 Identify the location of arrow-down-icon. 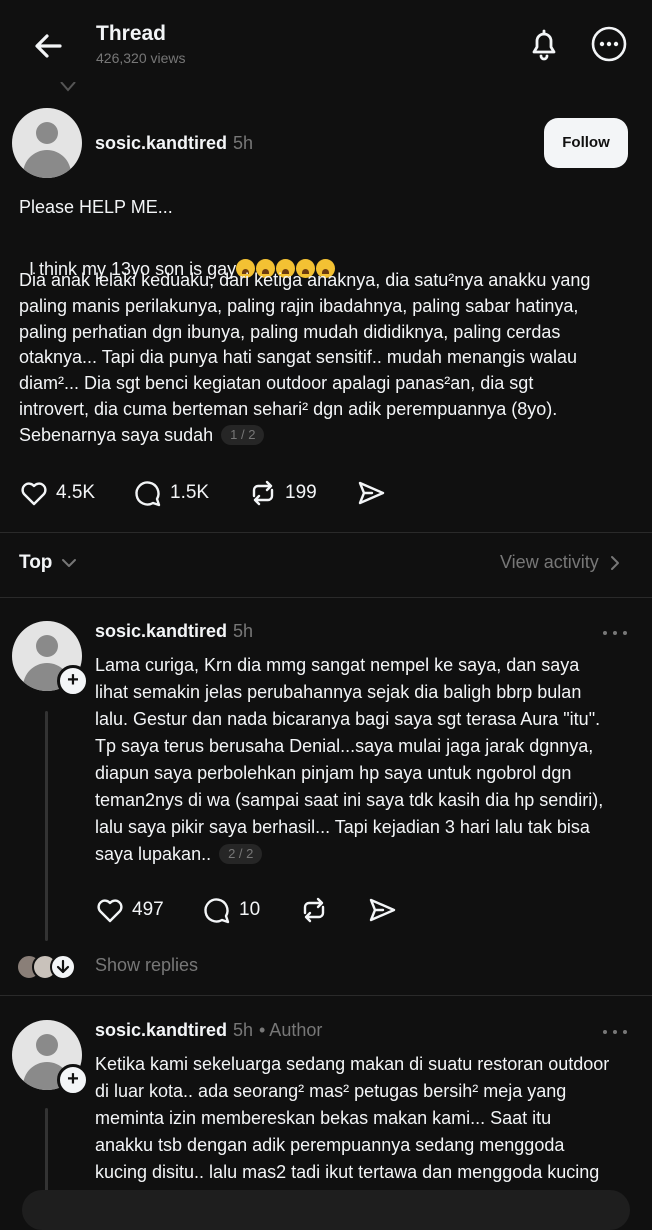
(63, 966).